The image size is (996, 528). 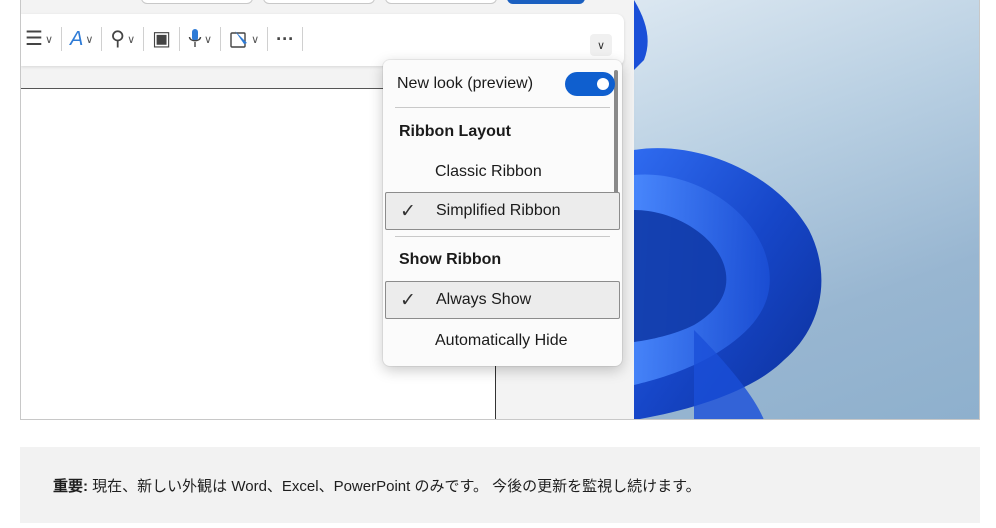 I want to click on editor-tool: A ∨, so click(x=81, y=39).